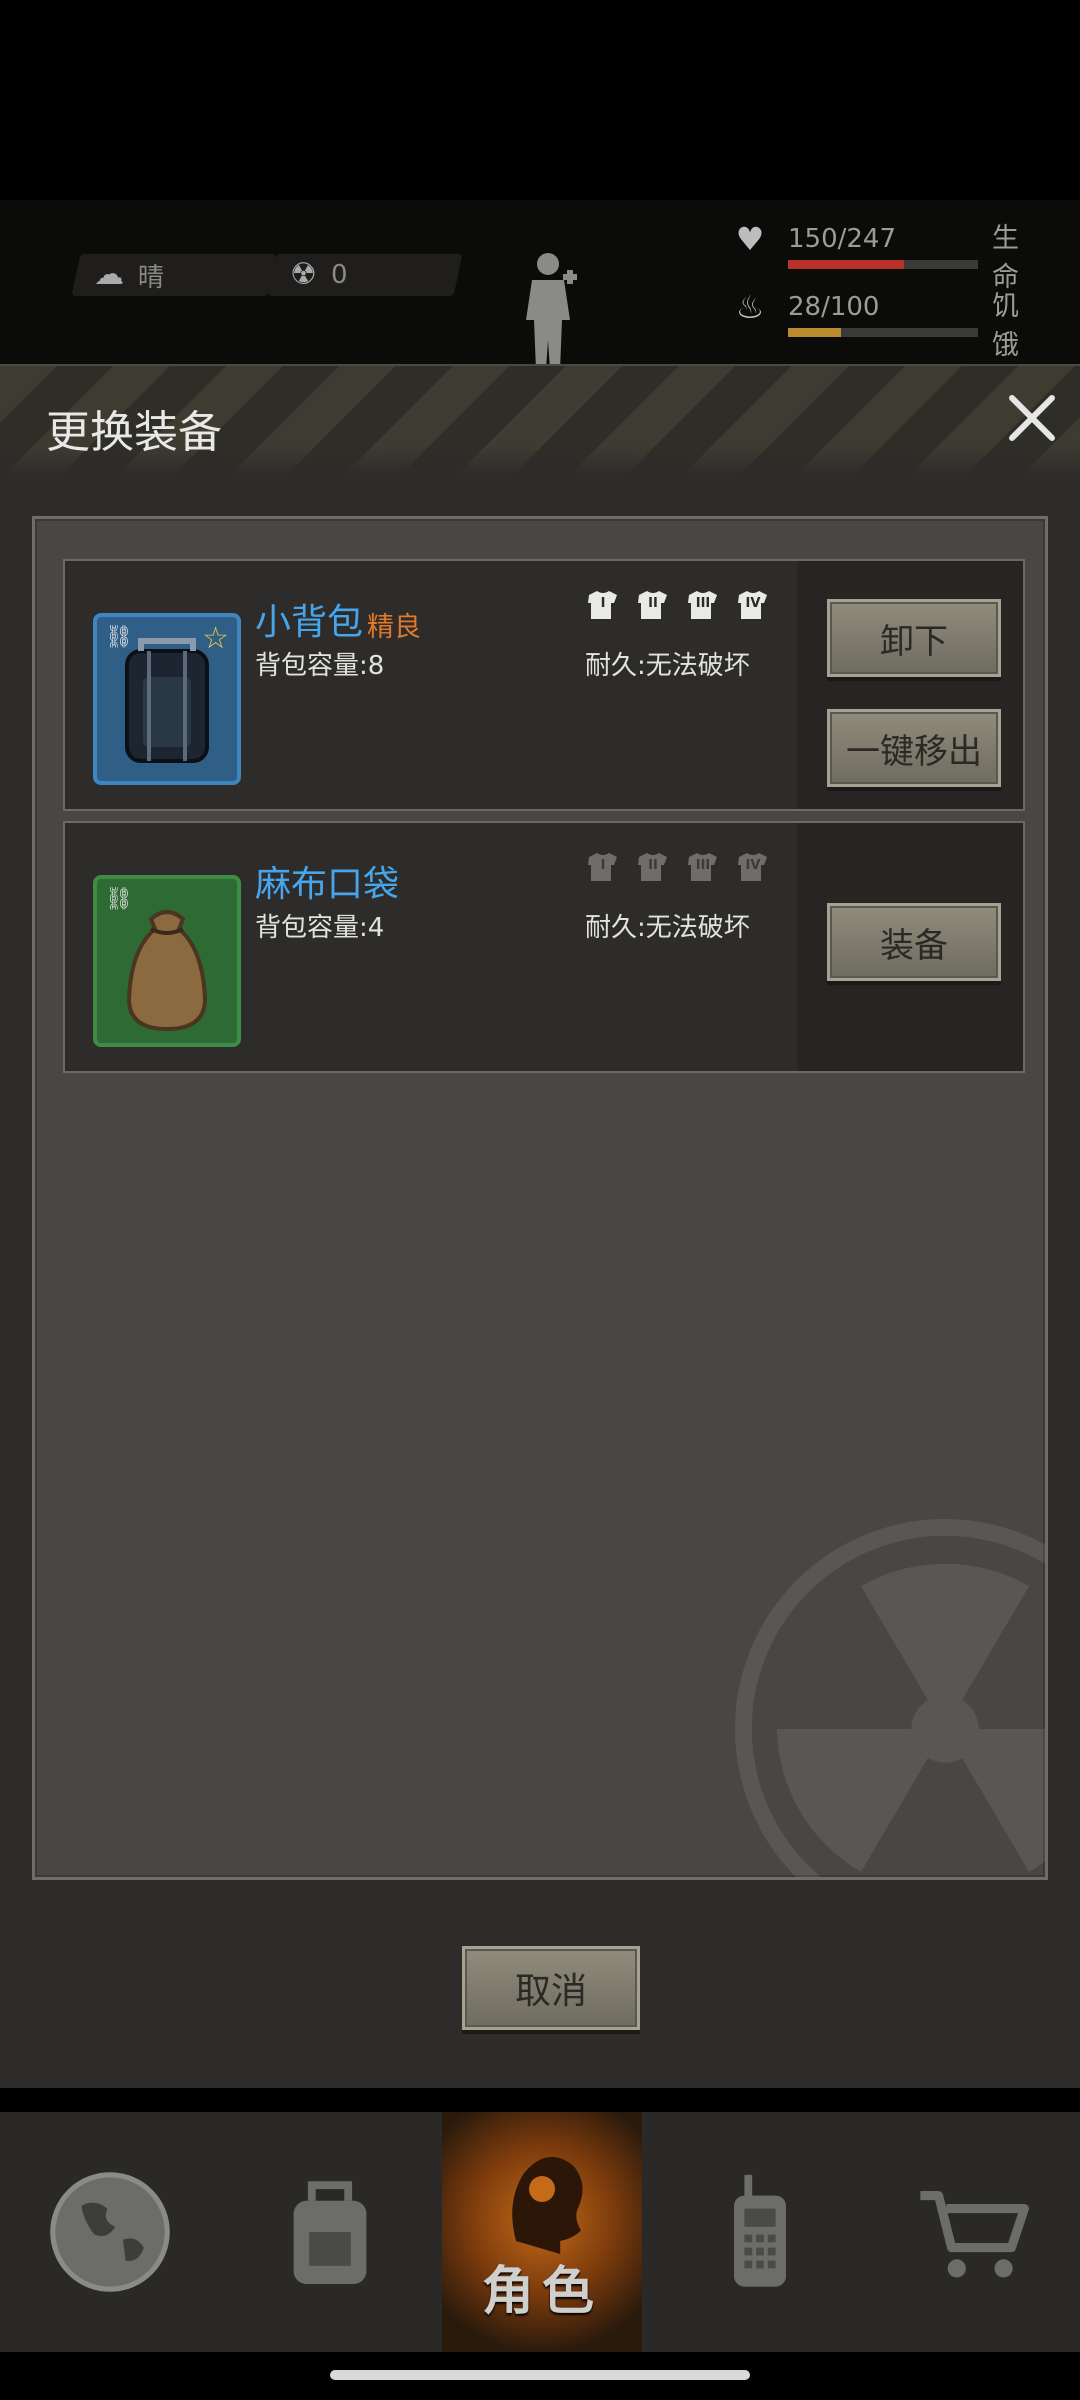 This screenshot has width=1080, height=2400. What do you see at coordinates (320, 928) in the screenshot?
I see `item-capacity: 背包容量:4` at bounding box center [320, 928].